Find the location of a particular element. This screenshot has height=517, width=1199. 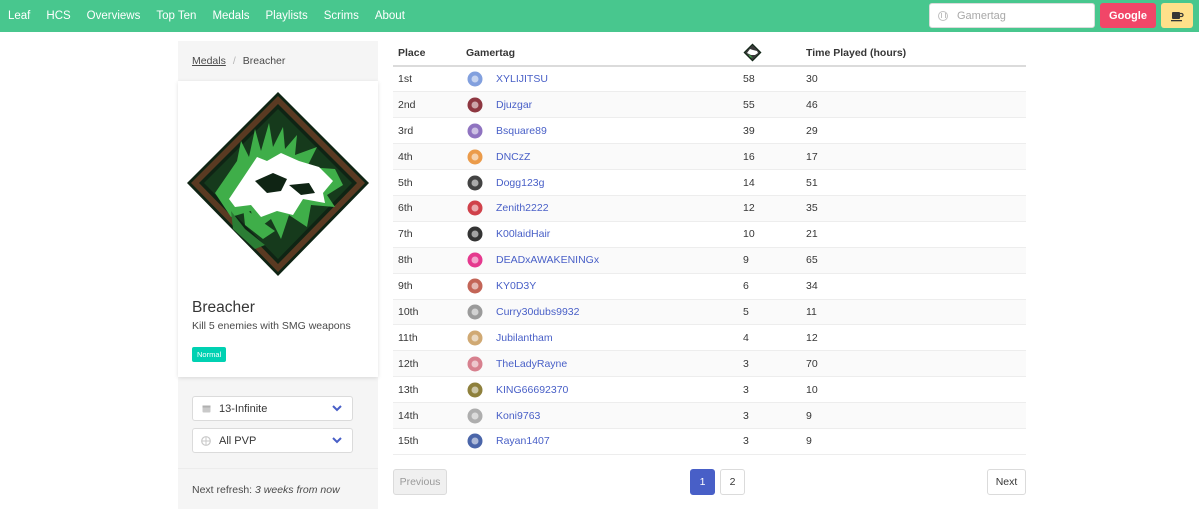

row-time-played: 34 is located at coordinates (916, 286).